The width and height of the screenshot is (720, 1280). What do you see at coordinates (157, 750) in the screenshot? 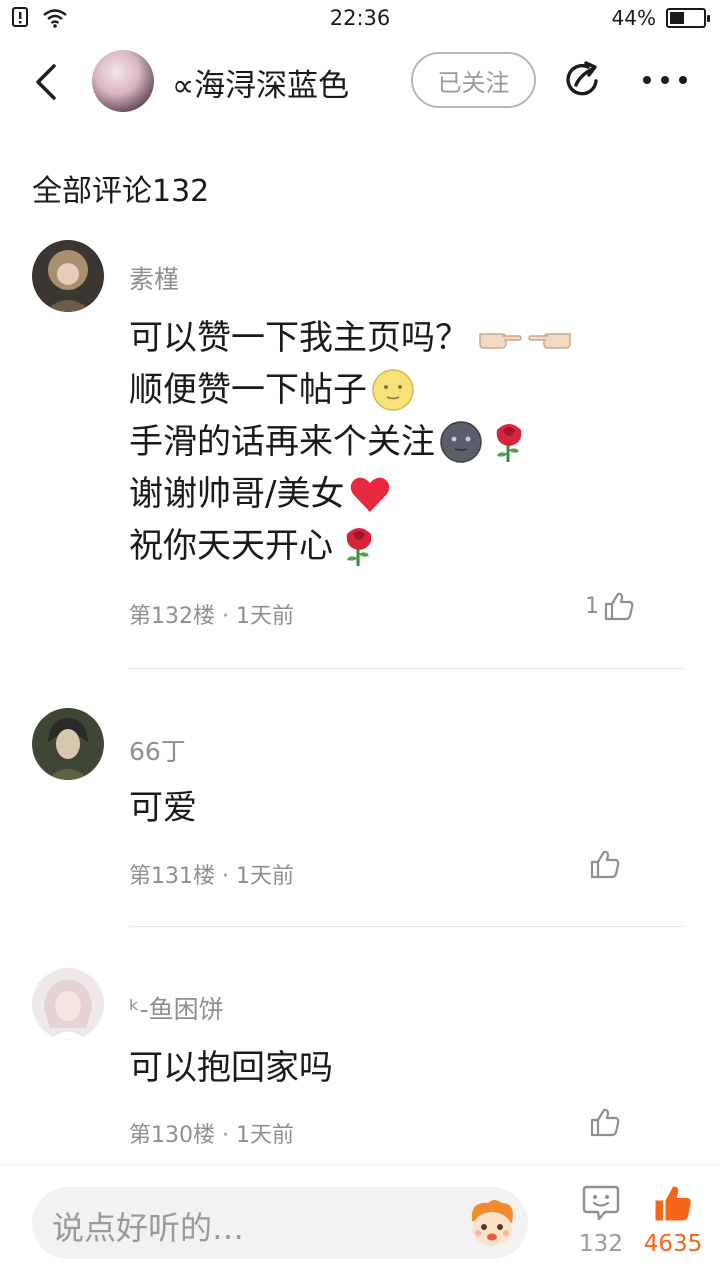
I see `commenter-name: 66丁` at bounding box center [157, 750].